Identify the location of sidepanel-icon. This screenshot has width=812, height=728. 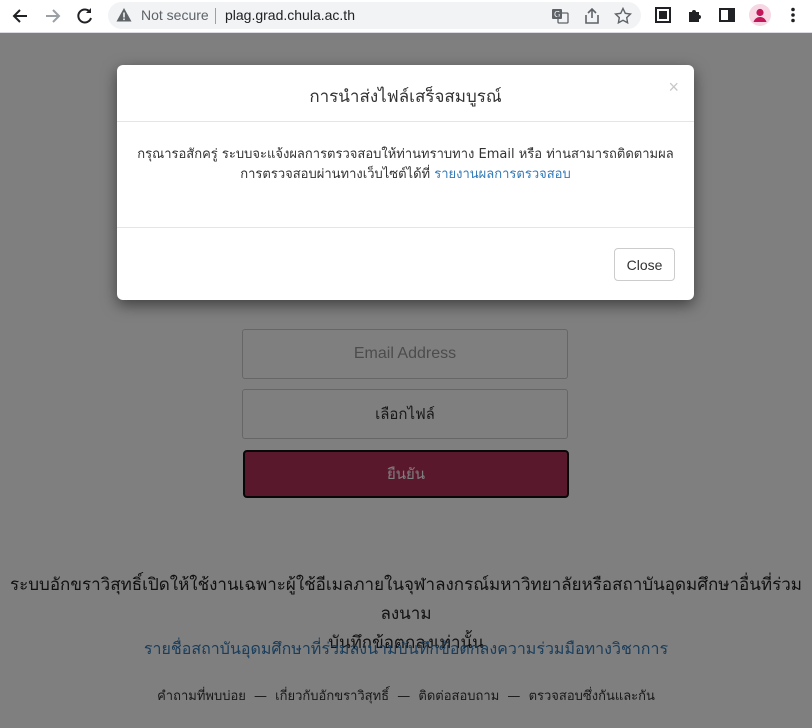
(728, 16).